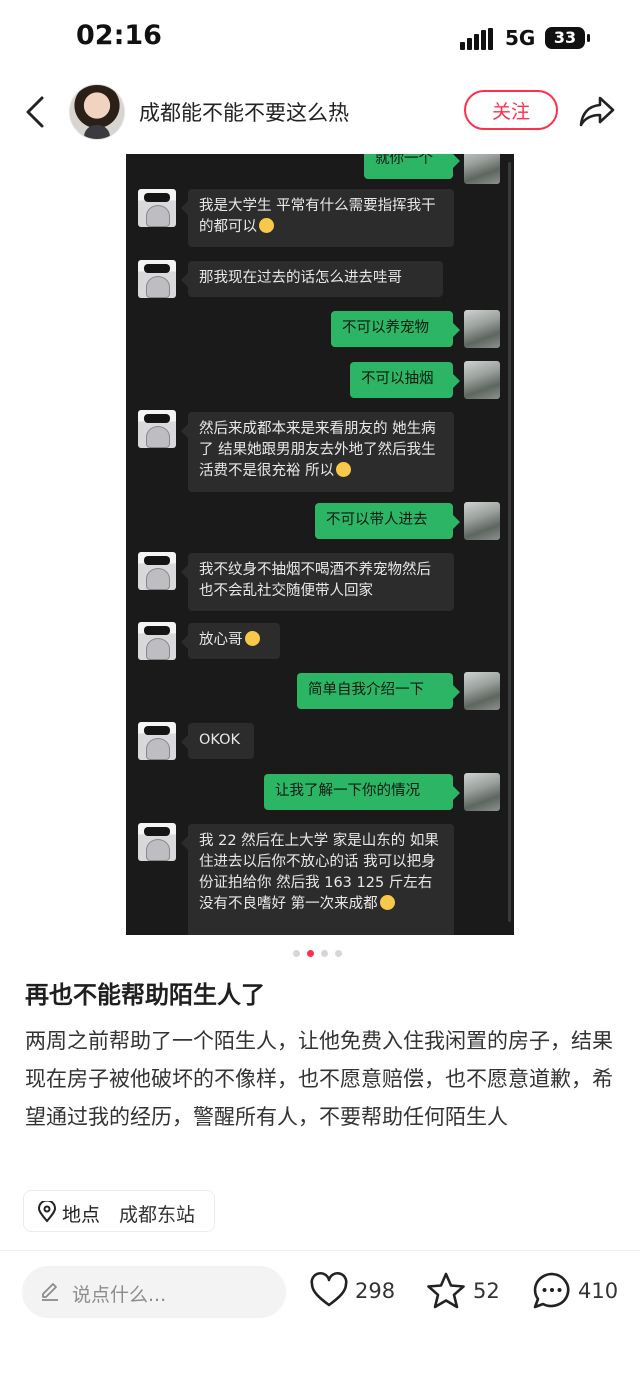 The height and width of the screenshot is (1385, 640). What do you see at coordinates (354, 1292) in the screenshot?
I see `like-button: 298` at bounding box center [354, 1292].